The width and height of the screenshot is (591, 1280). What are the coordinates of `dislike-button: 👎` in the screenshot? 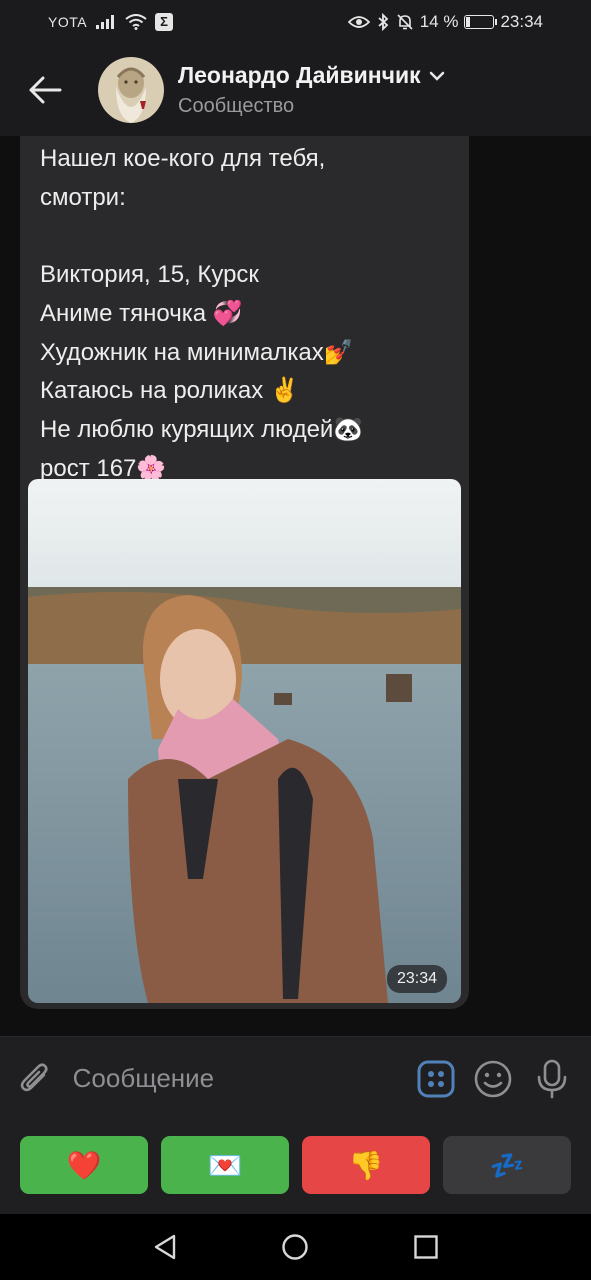 It's located at (366, 1165).